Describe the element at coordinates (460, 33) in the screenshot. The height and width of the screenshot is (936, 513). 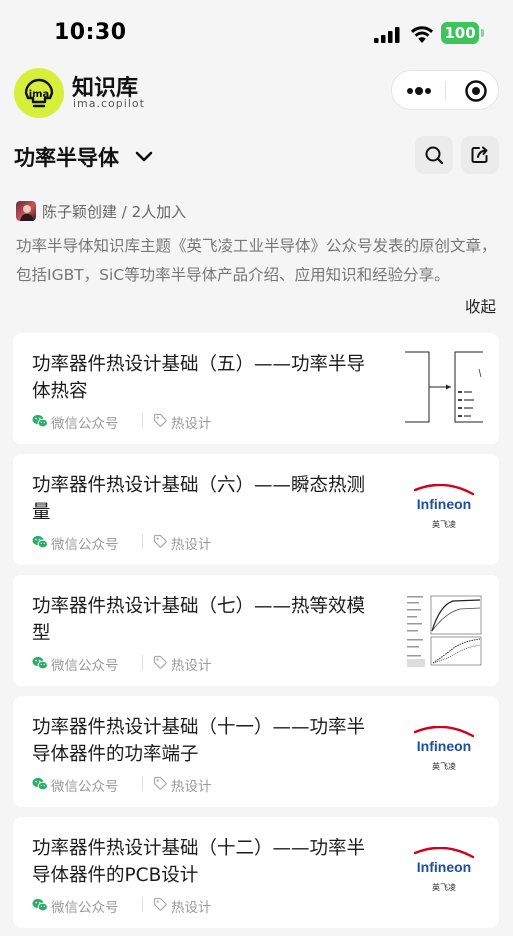
I see `battery-indicator: 100` at that location.